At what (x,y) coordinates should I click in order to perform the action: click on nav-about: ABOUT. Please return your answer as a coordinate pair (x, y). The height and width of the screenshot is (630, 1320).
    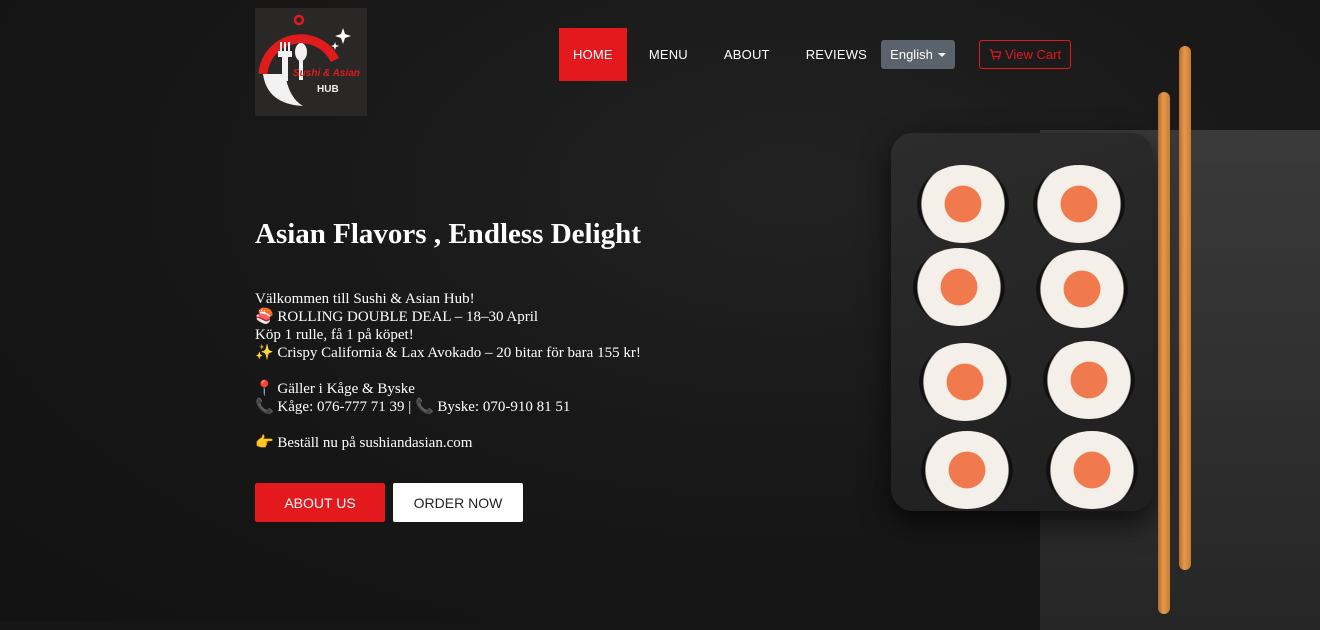
    Looking at the image, I should click on (747, 54).